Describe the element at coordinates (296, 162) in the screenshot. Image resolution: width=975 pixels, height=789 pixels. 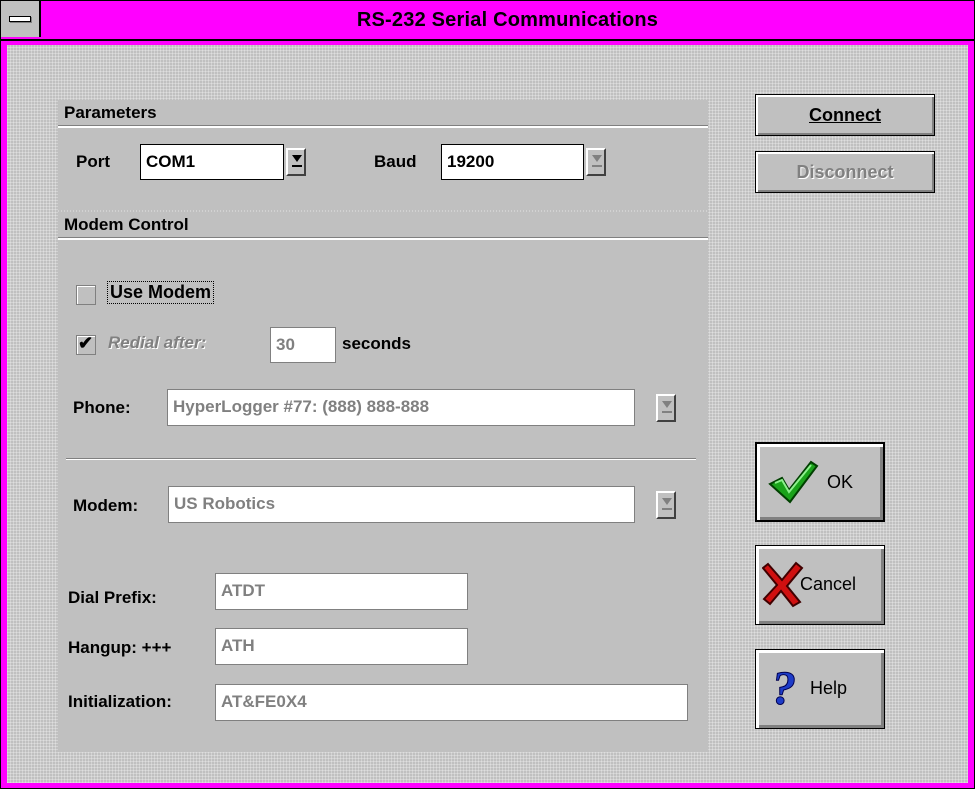
I see `port-dropdown-icon` at that location.